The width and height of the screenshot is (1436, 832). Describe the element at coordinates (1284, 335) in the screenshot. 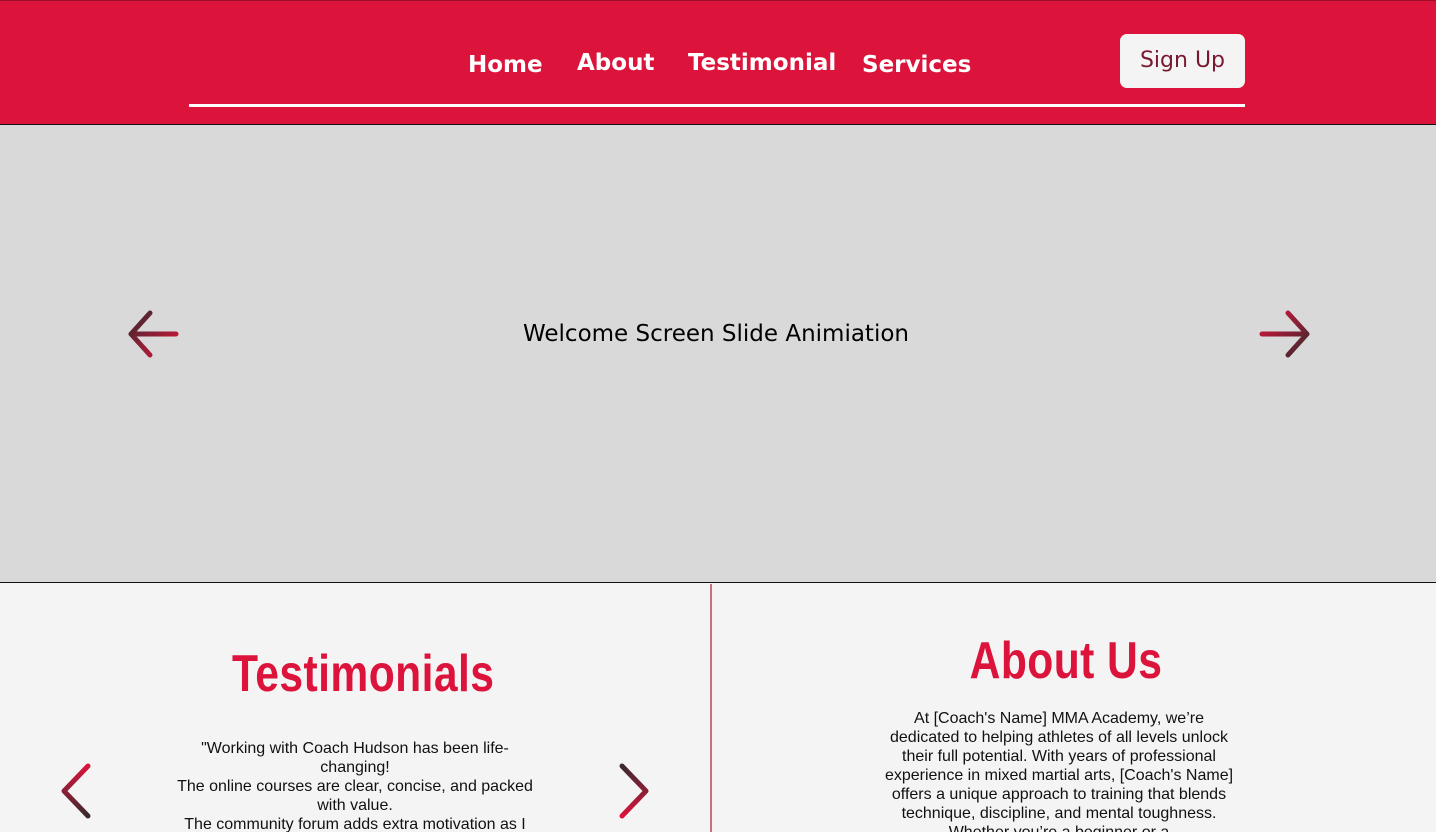

I see `arrow-right-icon` at that location.